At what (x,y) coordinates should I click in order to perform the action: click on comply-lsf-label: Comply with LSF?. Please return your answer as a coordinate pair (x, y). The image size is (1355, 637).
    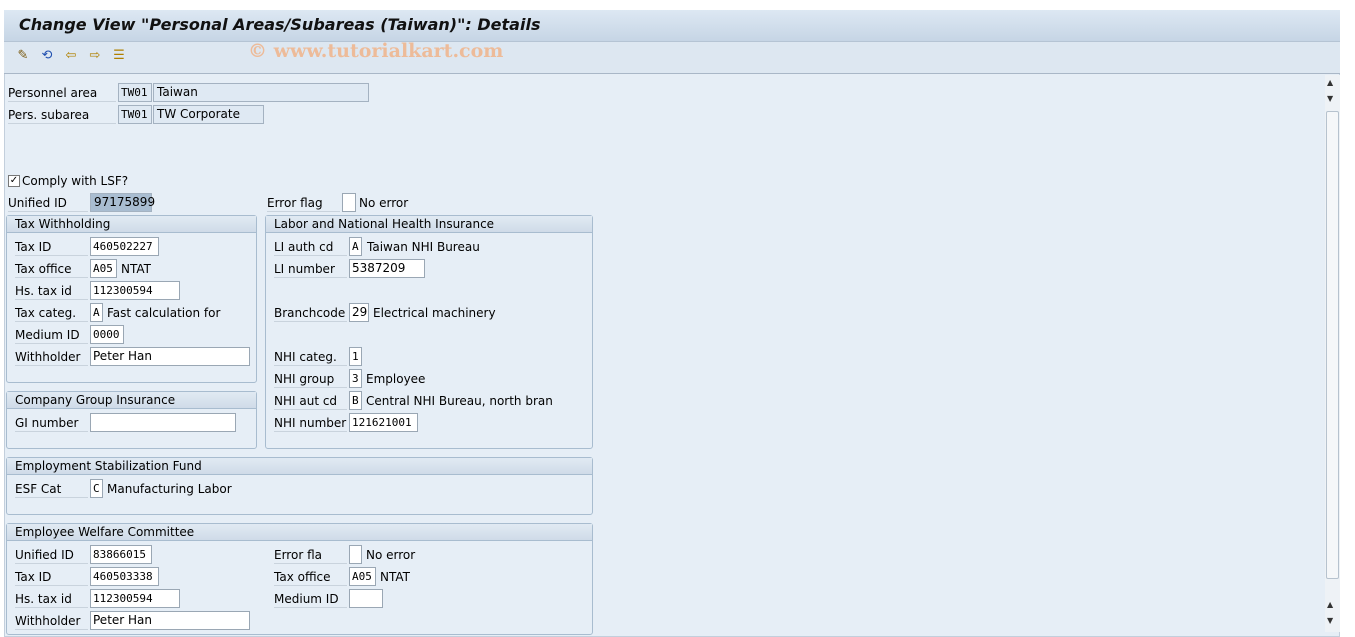
    Looking at the image, I should click on (75, 181).